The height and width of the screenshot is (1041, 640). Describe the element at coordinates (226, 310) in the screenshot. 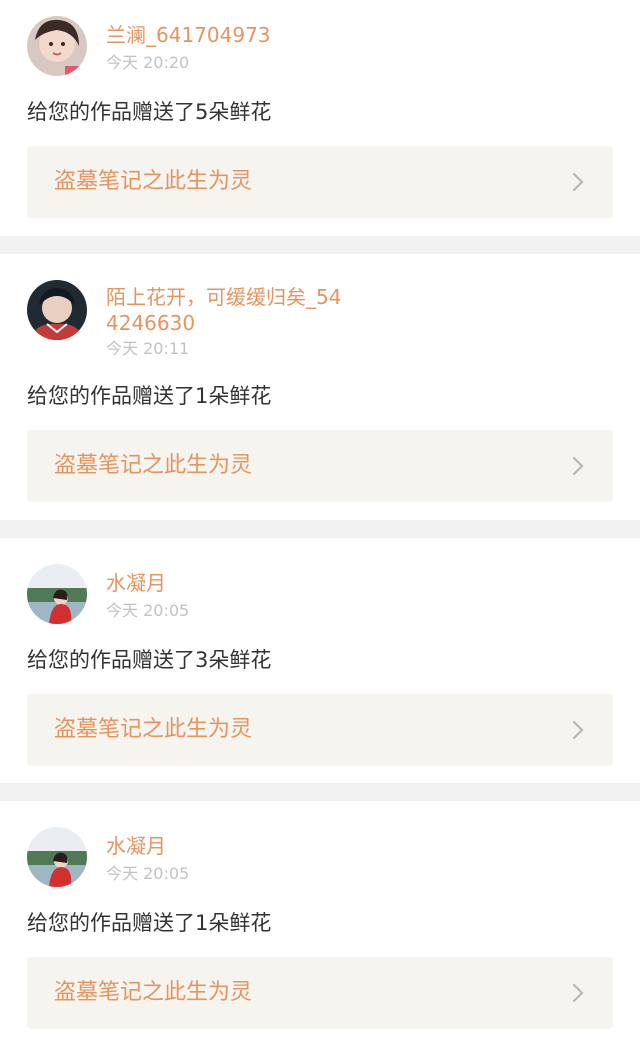

I see `username: 陌上花开，可缓缓归矣_544246630` at that location.